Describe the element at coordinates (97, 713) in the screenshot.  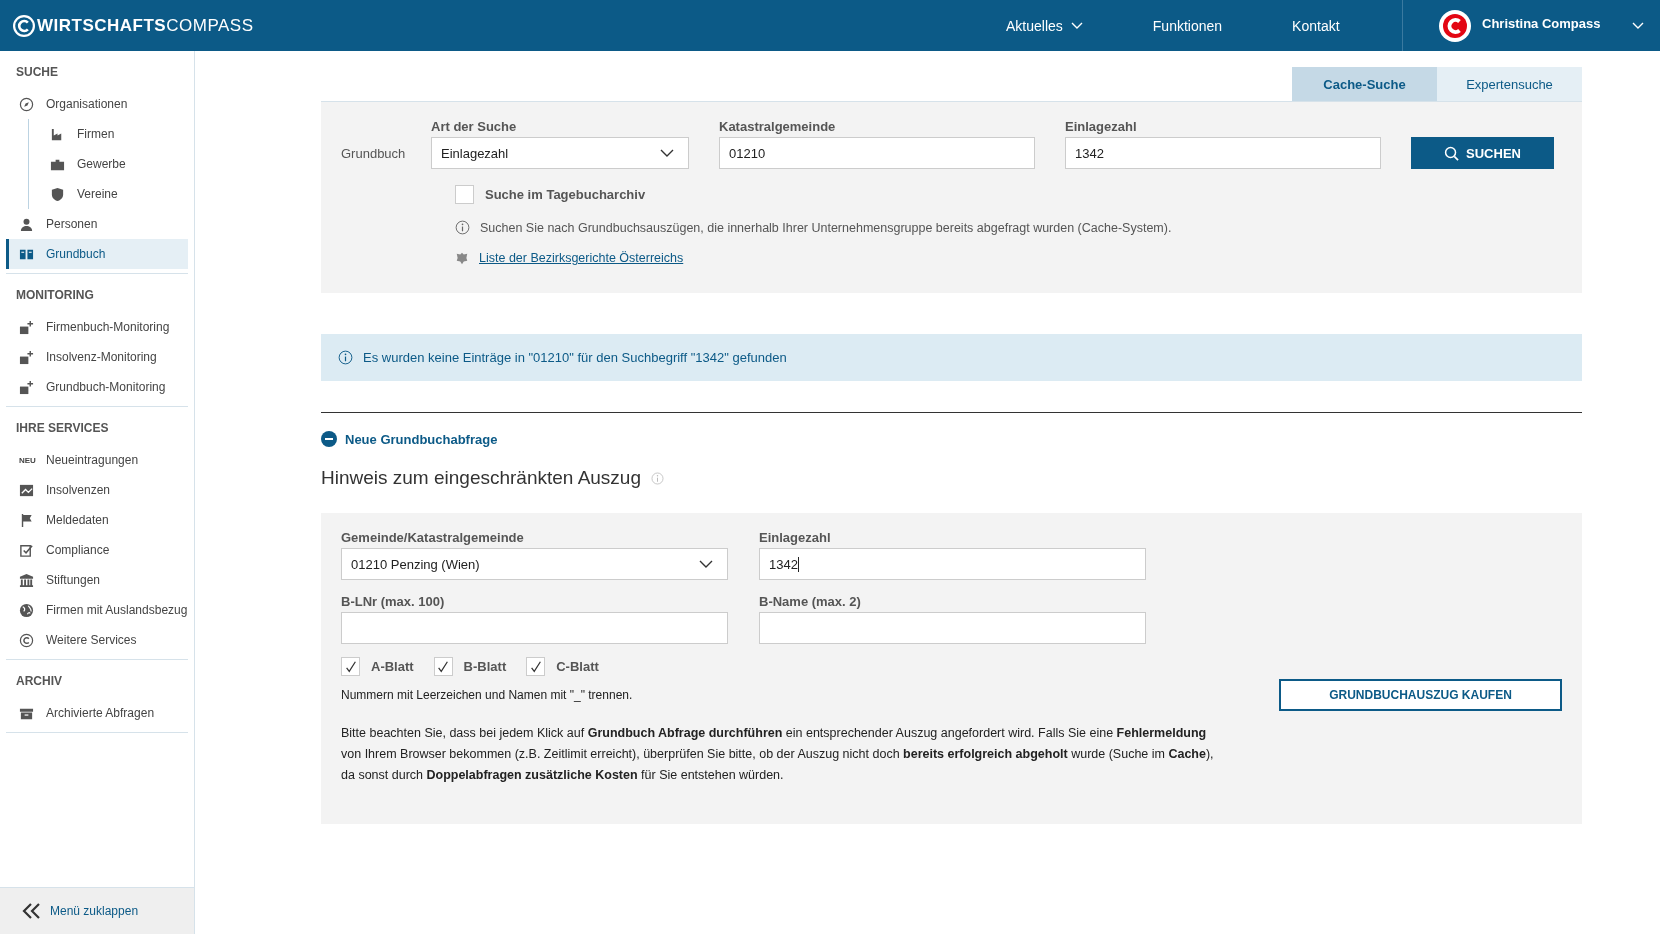
I see `sidebar-item: Archivierte Abfragen` at that location.